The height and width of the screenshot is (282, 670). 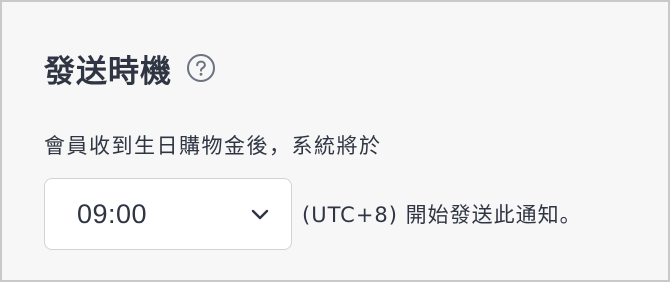 What do you see at coordinates (168, 214) in the screenshot?
I see `send-time-select: 09:00` at bounding box center [168, 214].